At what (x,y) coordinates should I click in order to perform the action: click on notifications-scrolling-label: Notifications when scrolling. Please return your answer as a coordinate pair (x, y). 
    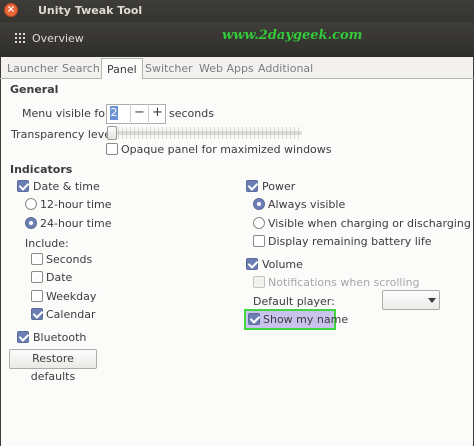
    Looking at the image, I should click on (344, 282).